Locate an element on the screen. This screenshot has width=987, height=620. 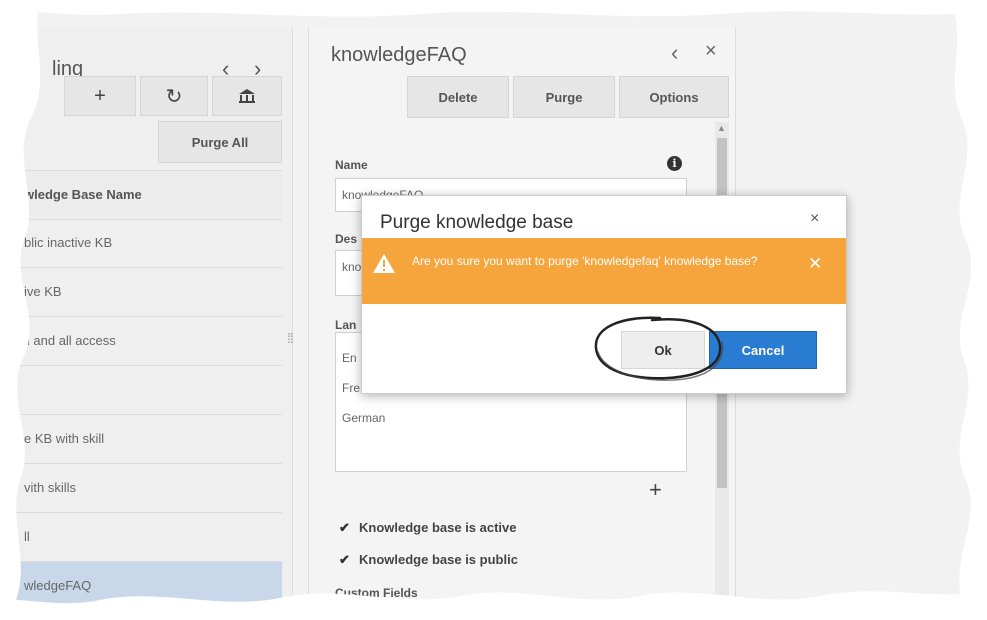
info-icon: i is located at coordinates (674, 163).